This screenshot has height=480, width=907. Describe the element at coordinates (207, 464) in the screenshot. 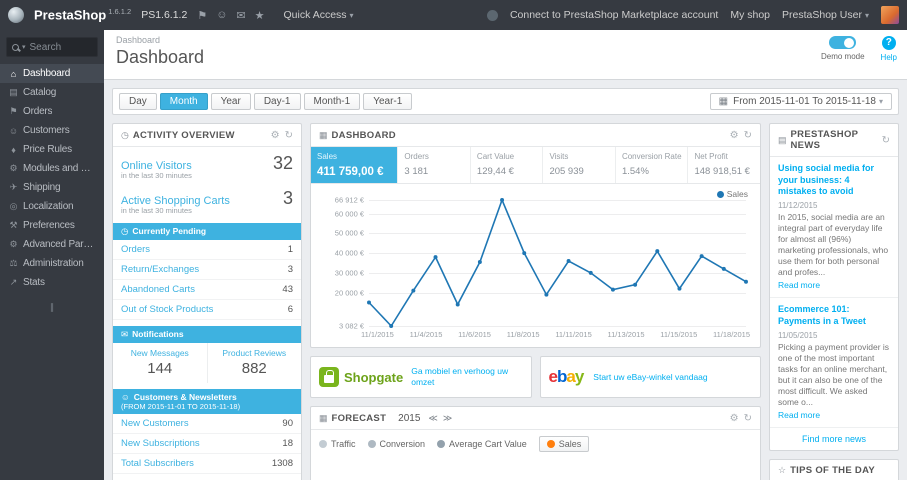

I see `customers-row-total-subscribers: Total Subscribers 1308` at that location.